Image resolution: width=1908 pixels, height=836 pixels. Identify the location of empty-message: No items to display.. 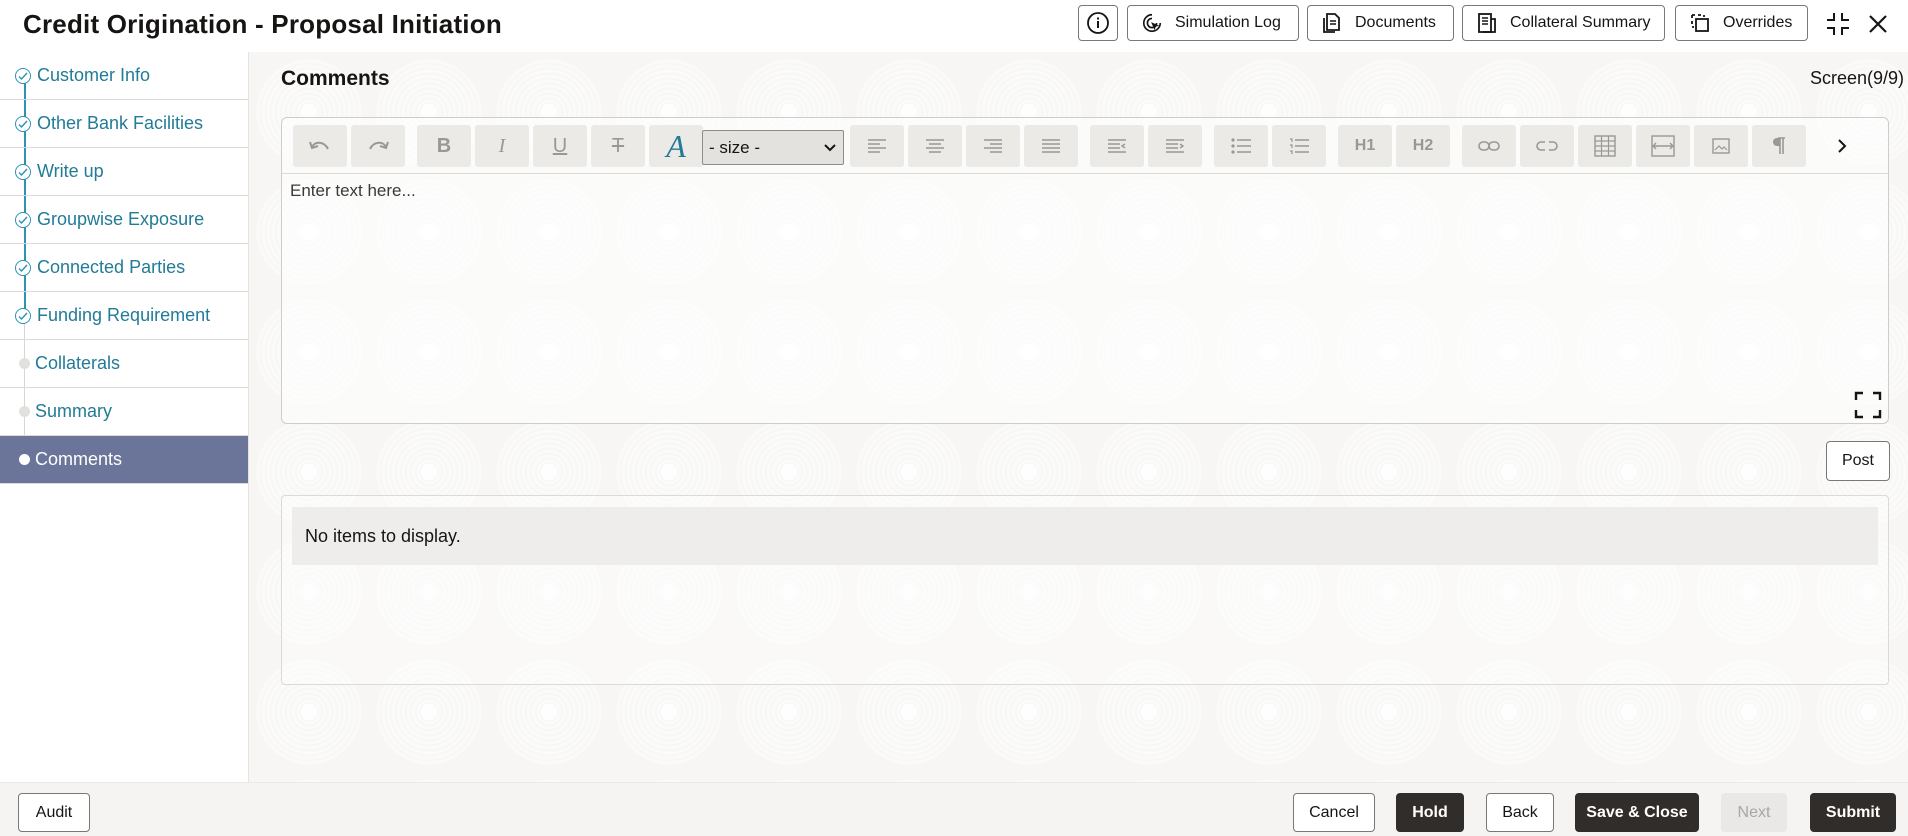
(383, 535).